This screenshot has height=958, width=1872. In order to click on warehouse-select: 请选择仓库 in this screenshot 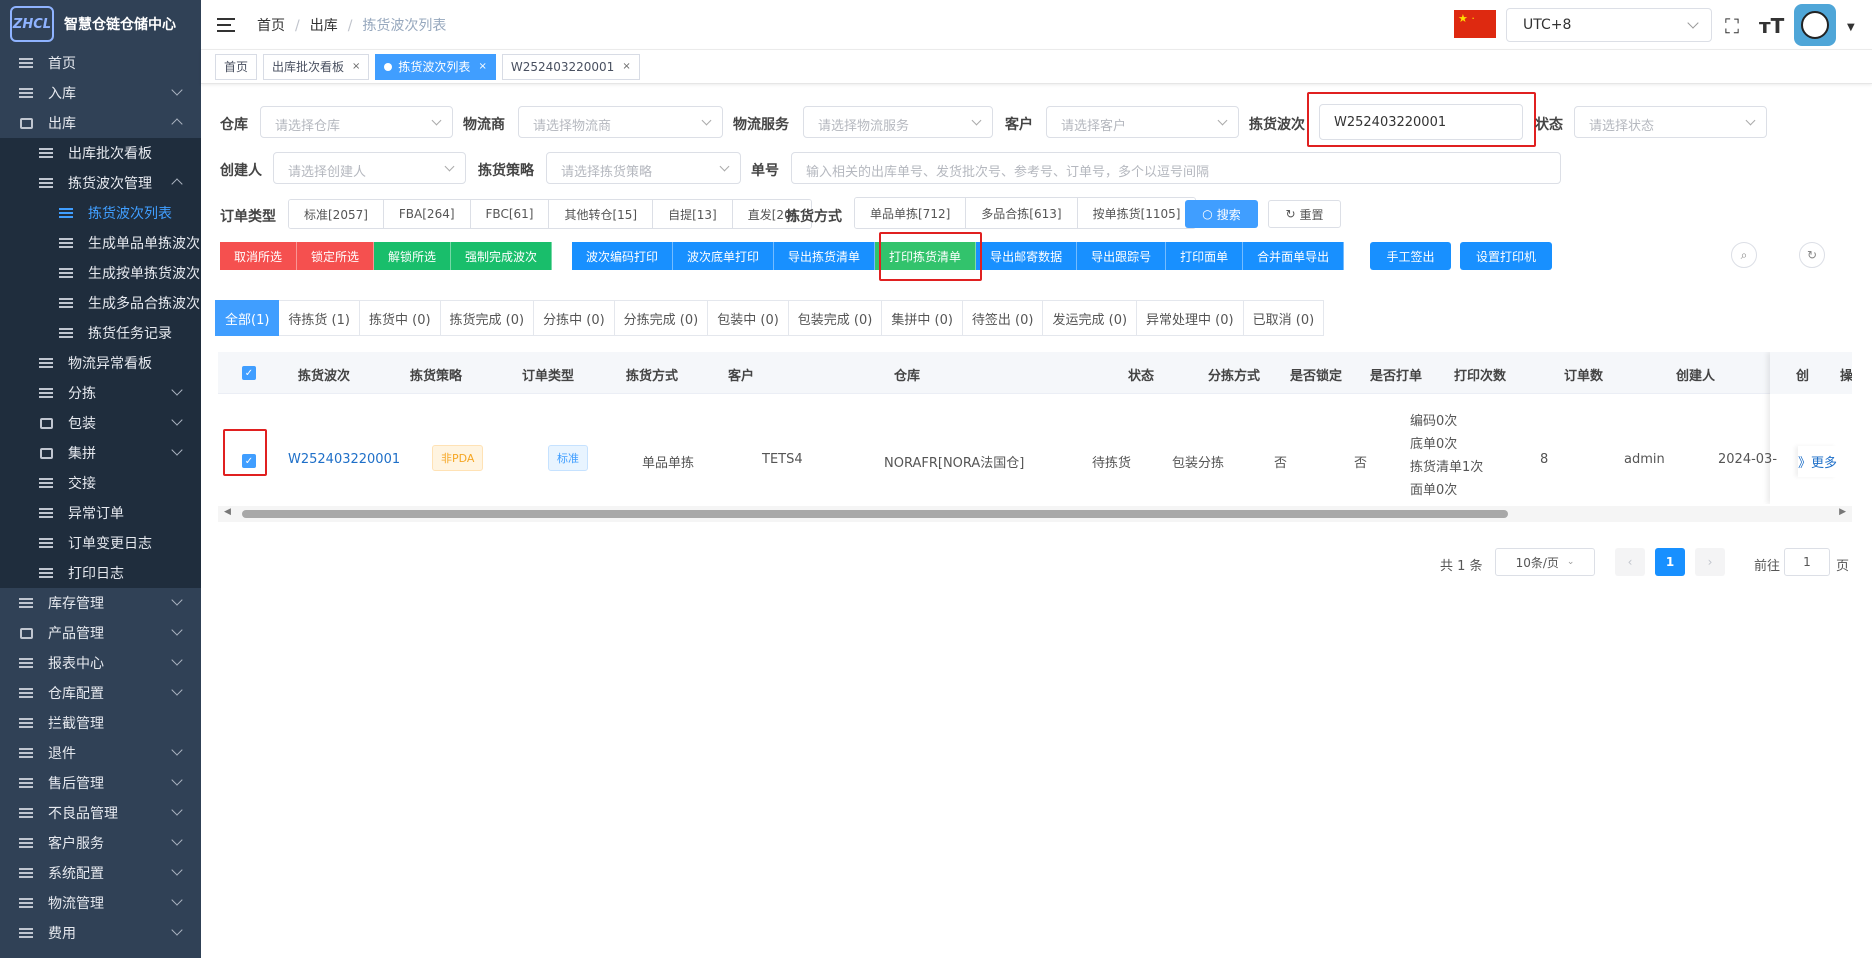, I will do `click(356, 122)`.